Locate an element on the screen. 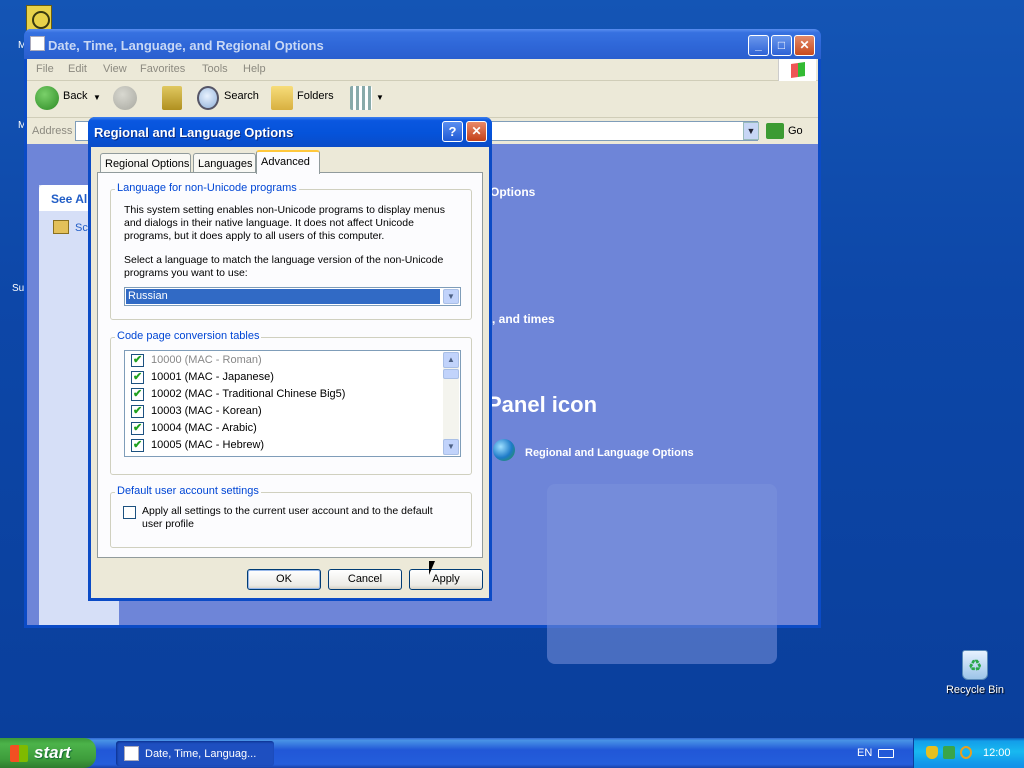 The image size is (1024, 768). default-user-group-label: Default user account settings is located at coordinates (188, 491).